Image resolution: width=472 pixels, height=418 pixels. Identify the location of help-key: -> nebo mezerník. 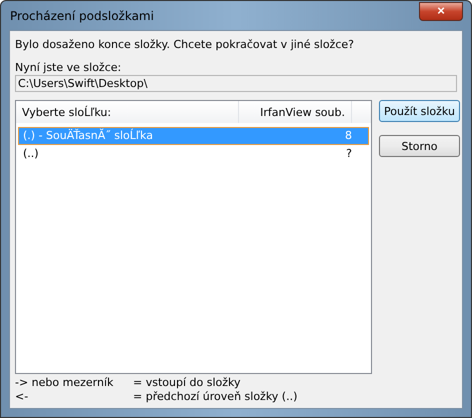
(74, 383).